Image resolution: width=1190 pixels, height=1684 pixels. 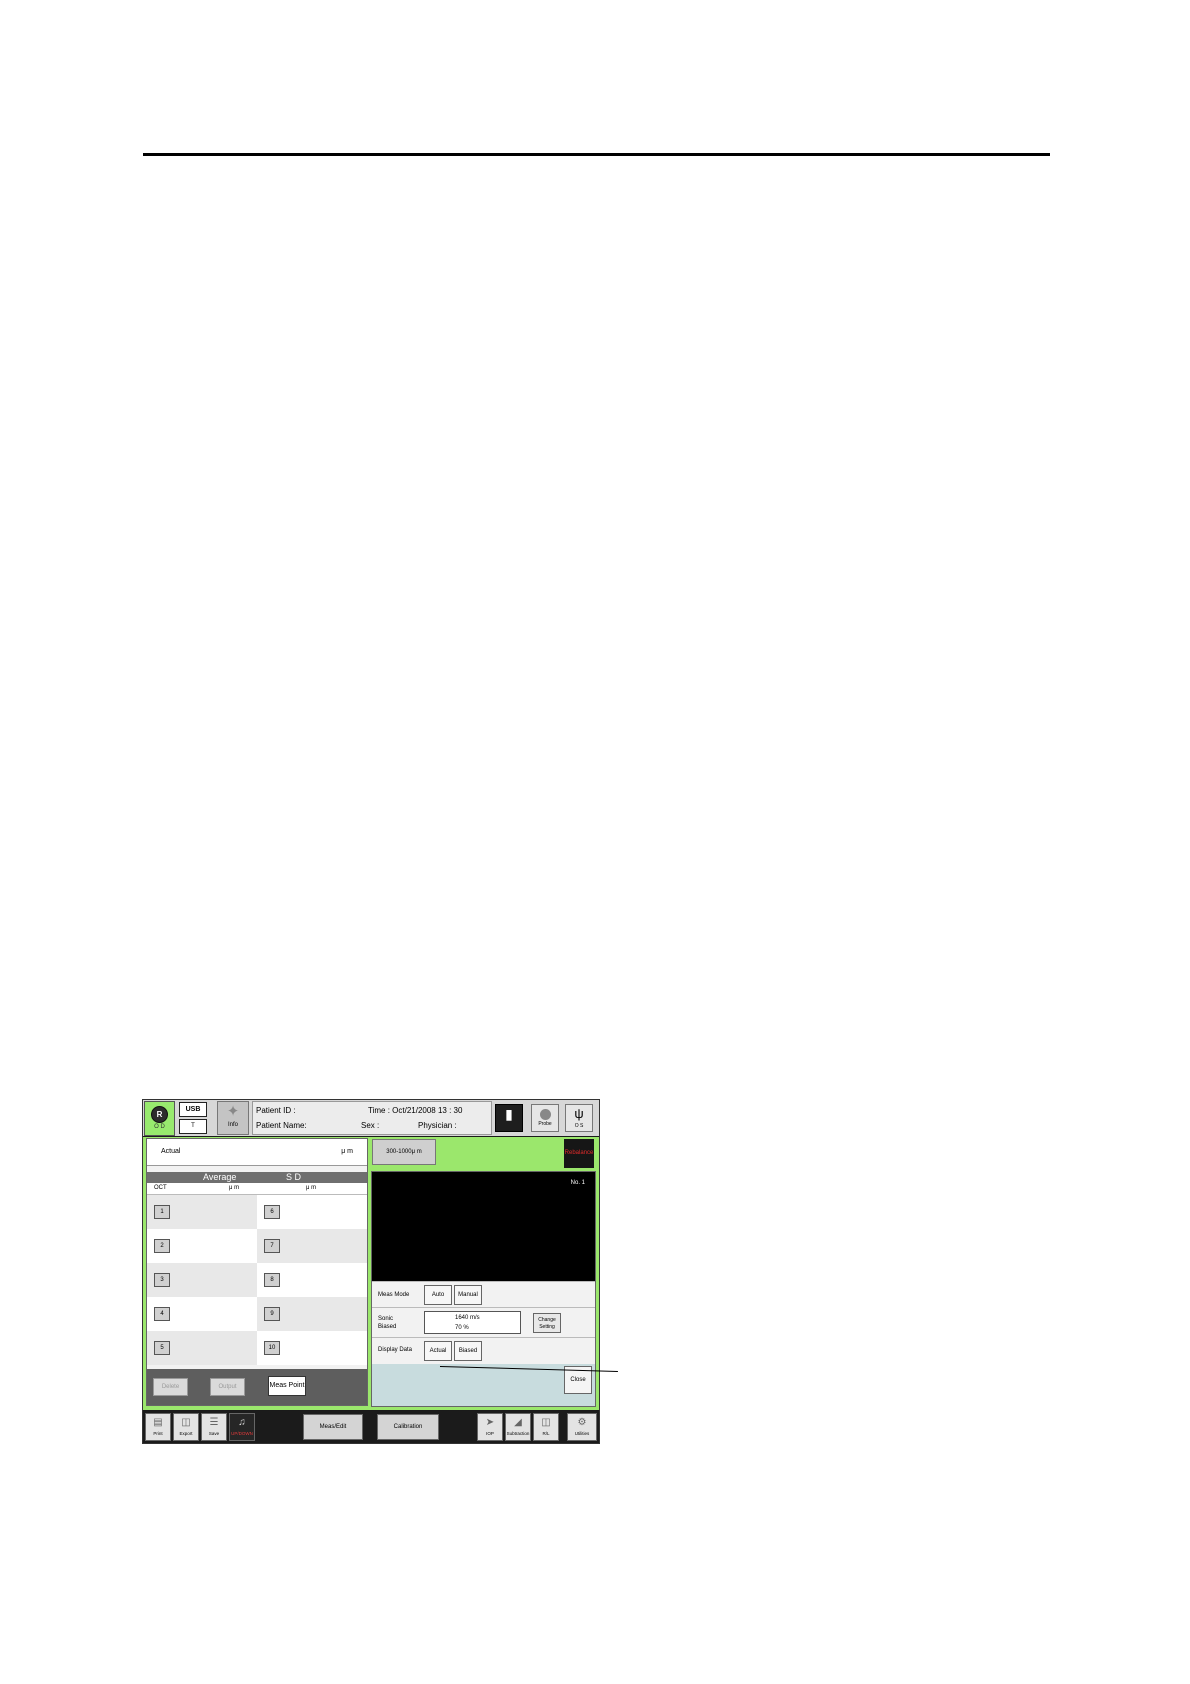 I want to click on meas-edit-button: Meas/Edit, so click(x=333, y=1427).